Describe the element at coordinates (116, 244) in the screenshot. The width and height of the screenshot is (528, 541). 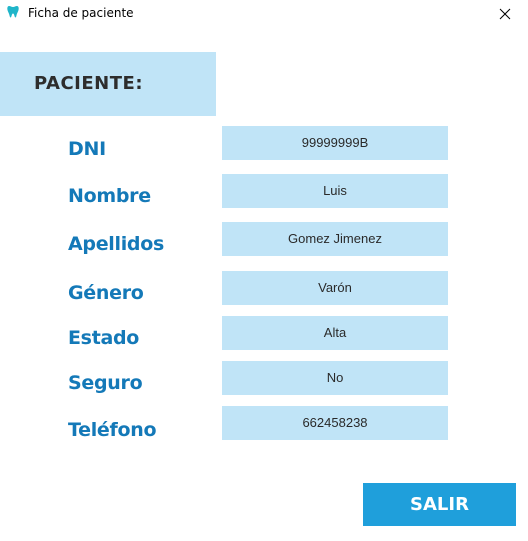
I see `apellidos-label: Apellidos` at that location.